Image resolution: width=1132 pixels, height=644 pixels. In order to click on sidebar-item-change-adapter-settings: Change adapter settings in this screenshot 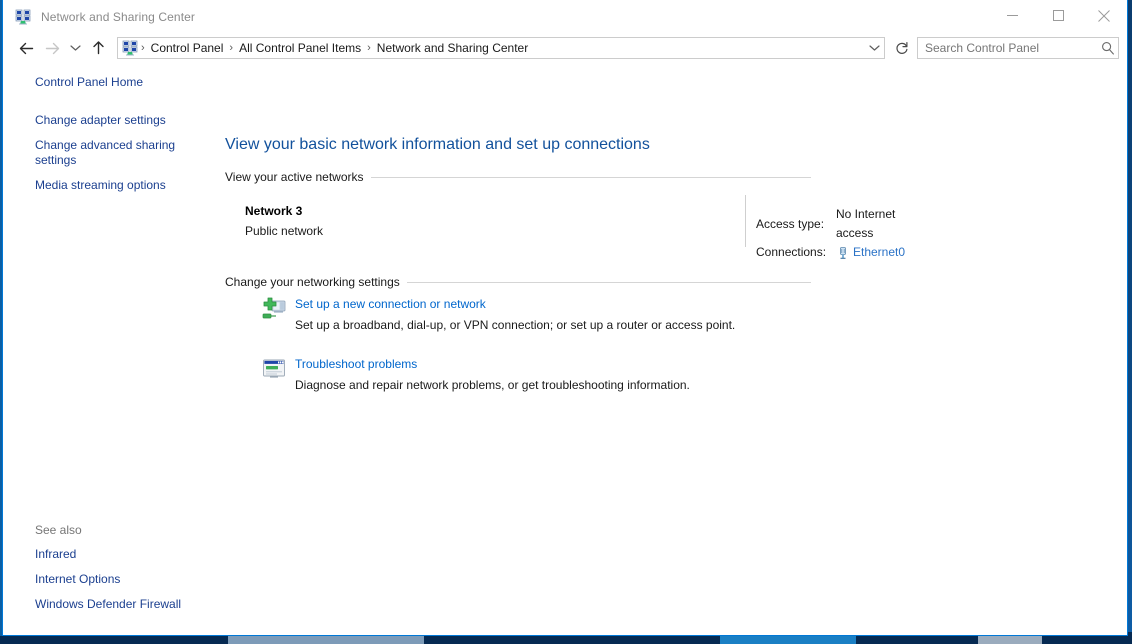, I will do `click(111, 120)`.